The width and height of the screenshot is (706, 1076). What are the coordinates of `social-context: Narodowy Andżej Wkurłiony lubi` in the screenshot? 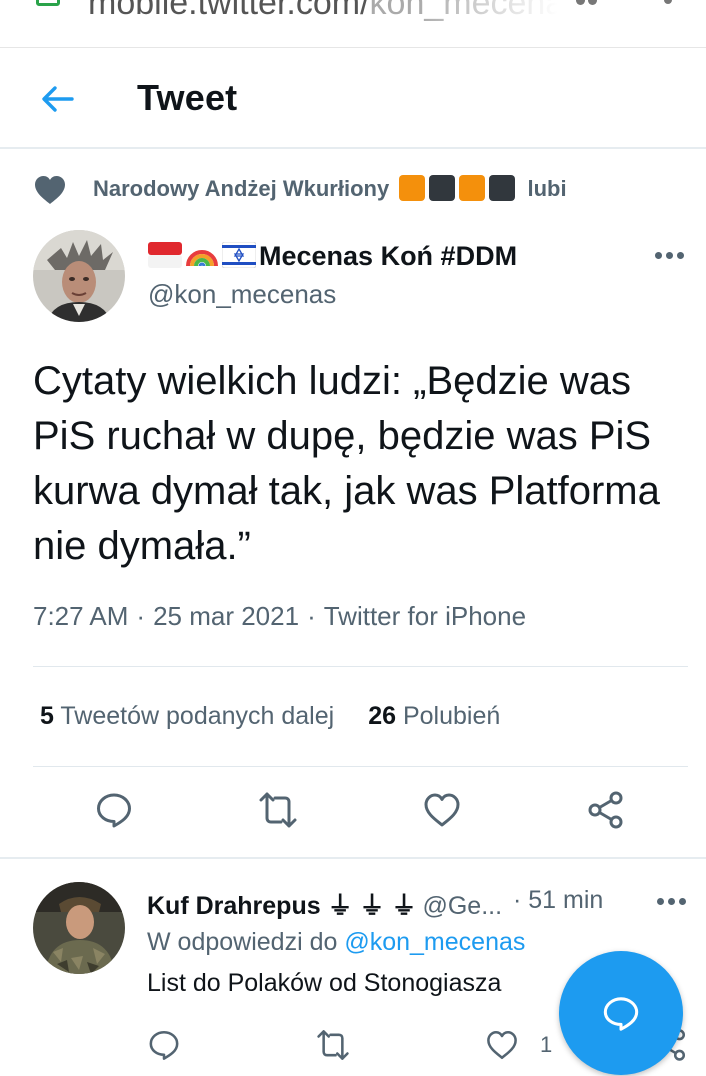 It's located at (353, 188).